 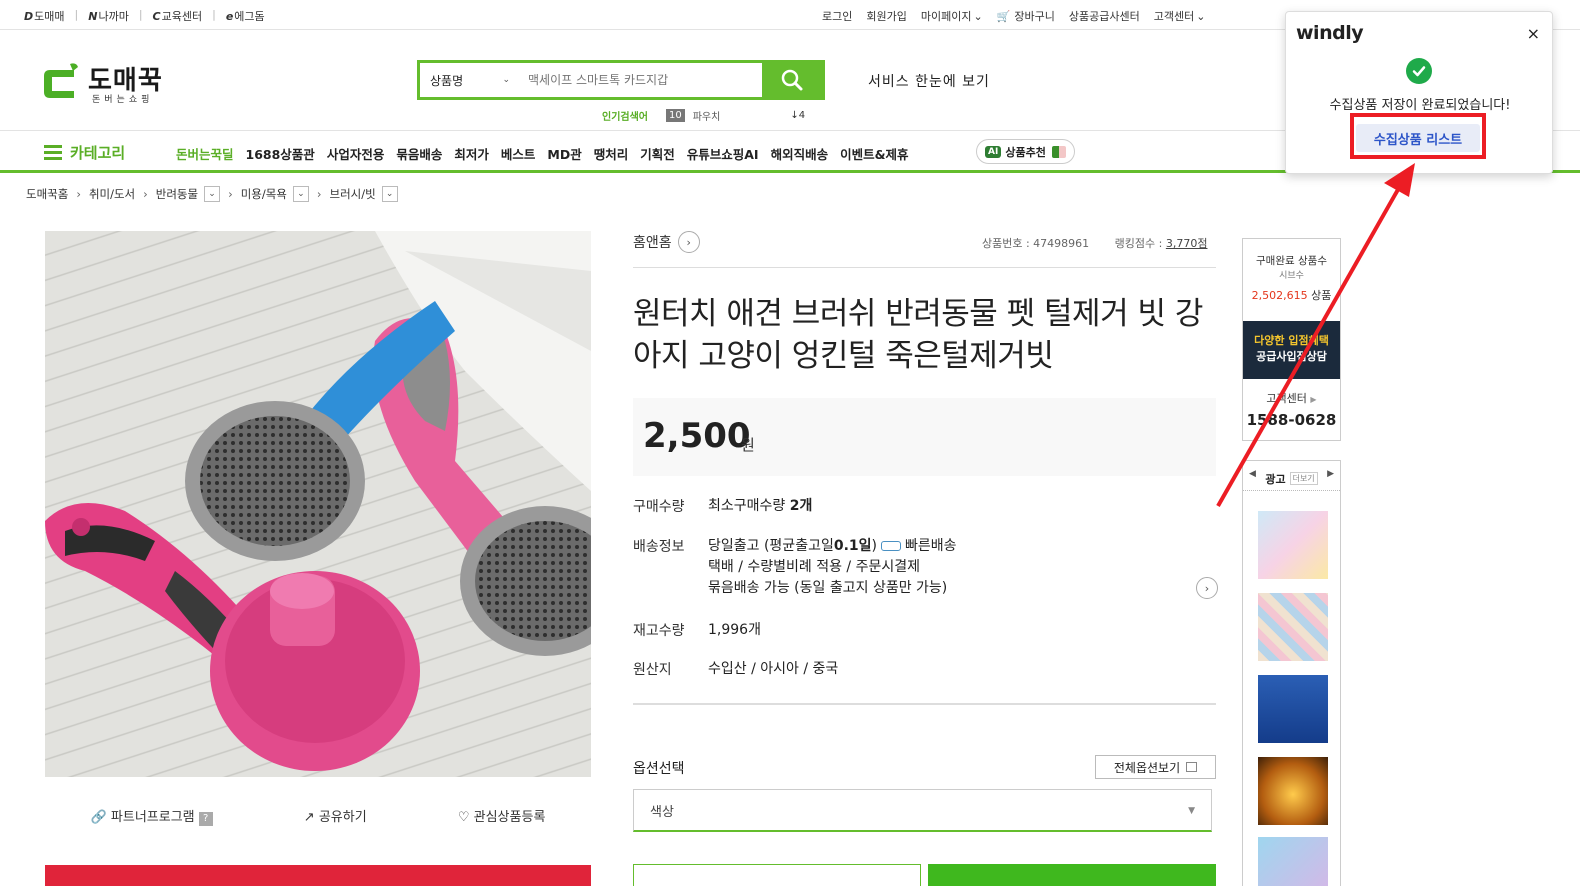 I want to click on breadcrumb-level1: 취미/도서, so click(x=112, y=194).